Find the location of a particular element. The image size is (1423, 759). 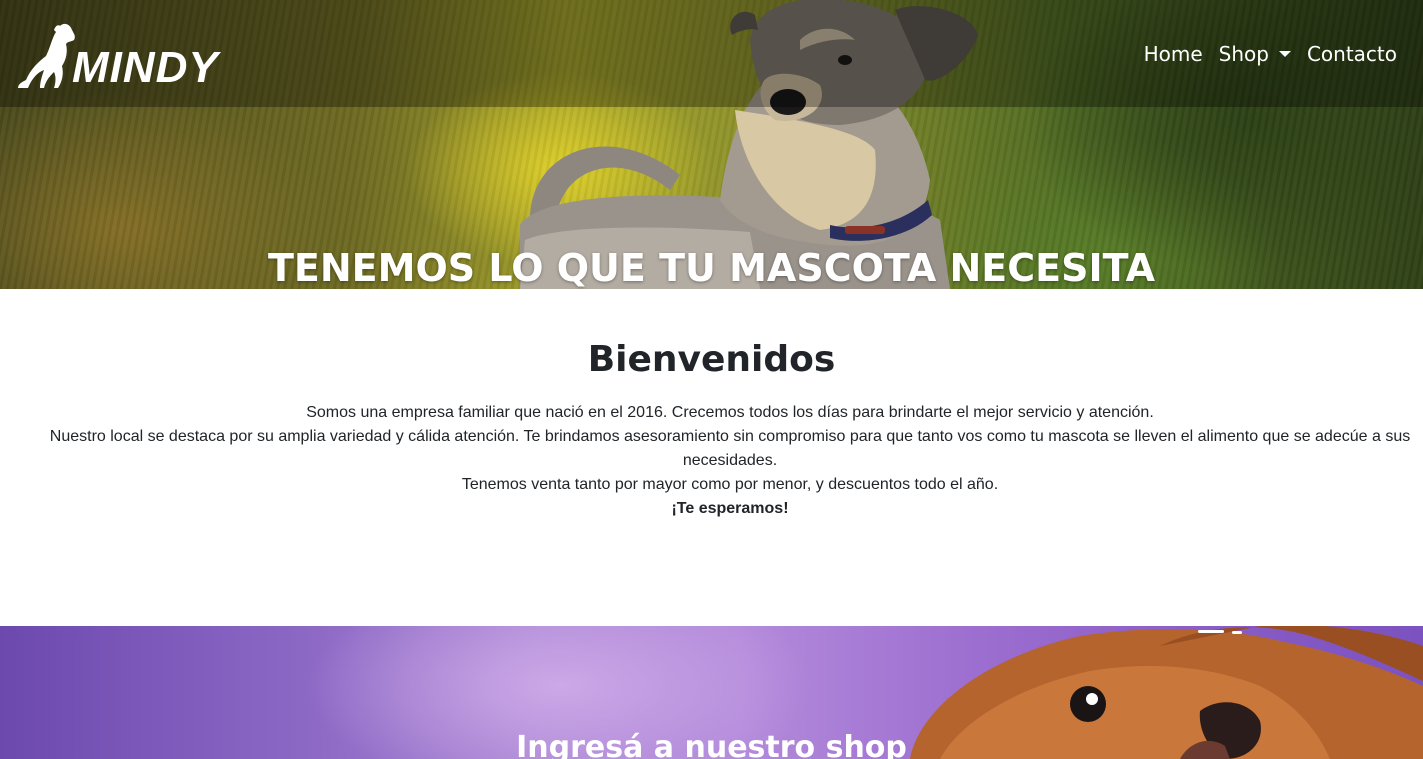

nav-link-home-label: Home is located at coordinates (1173, 53).